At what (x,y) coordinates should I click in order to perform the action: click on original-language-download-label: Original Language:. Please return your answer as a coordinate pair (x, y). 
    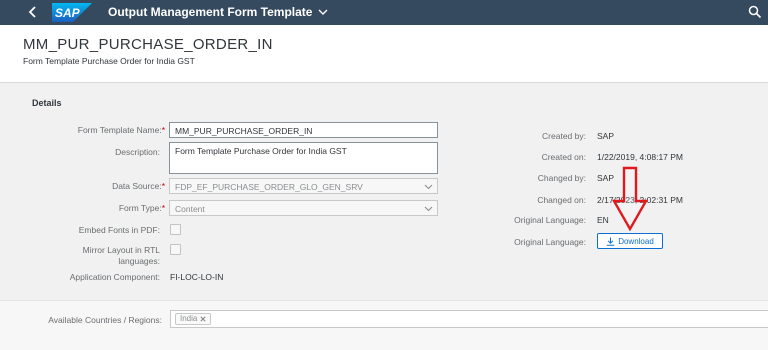
    Looking at the image, I should click on (550, 242).